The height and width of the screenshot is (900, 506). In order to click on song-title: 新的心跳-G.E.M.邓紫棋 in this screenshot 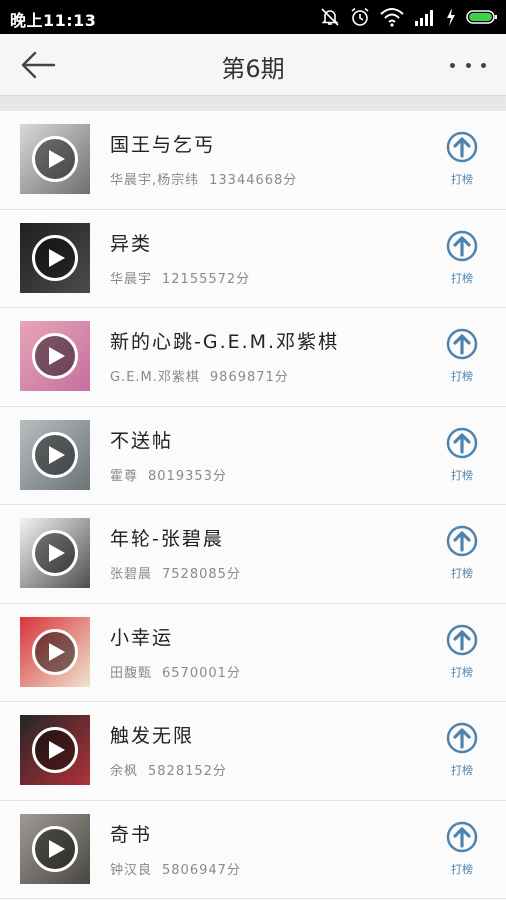, I will do `click(225, 342)`.